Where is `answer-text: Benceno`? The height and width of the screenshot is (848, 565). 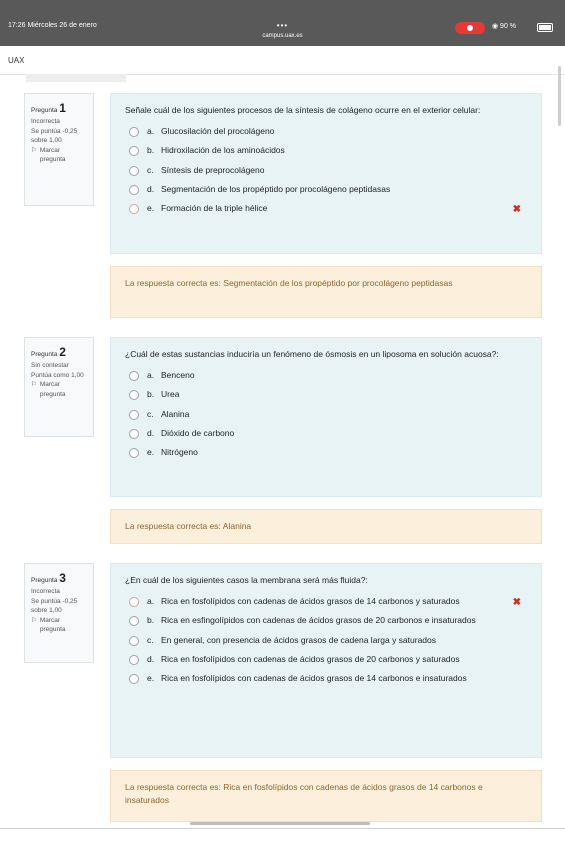
answer-text: Benceno is located at coordinates (178, 375).